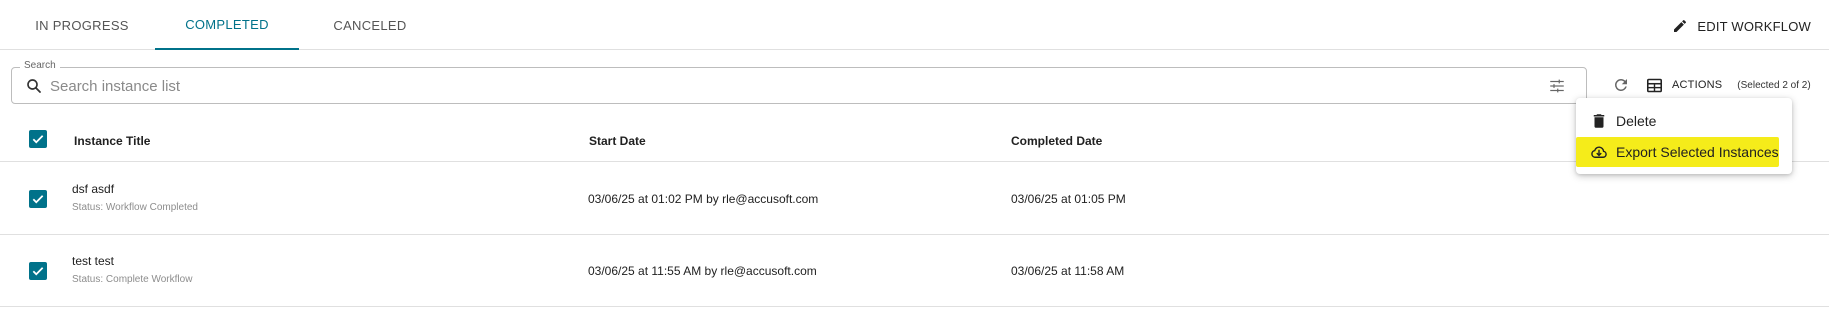 The height and width of the screenshot is (329, 1829). Describe the element at coordinates (1680, 25) in the screenshot. I see `pencil-icon` at that location.